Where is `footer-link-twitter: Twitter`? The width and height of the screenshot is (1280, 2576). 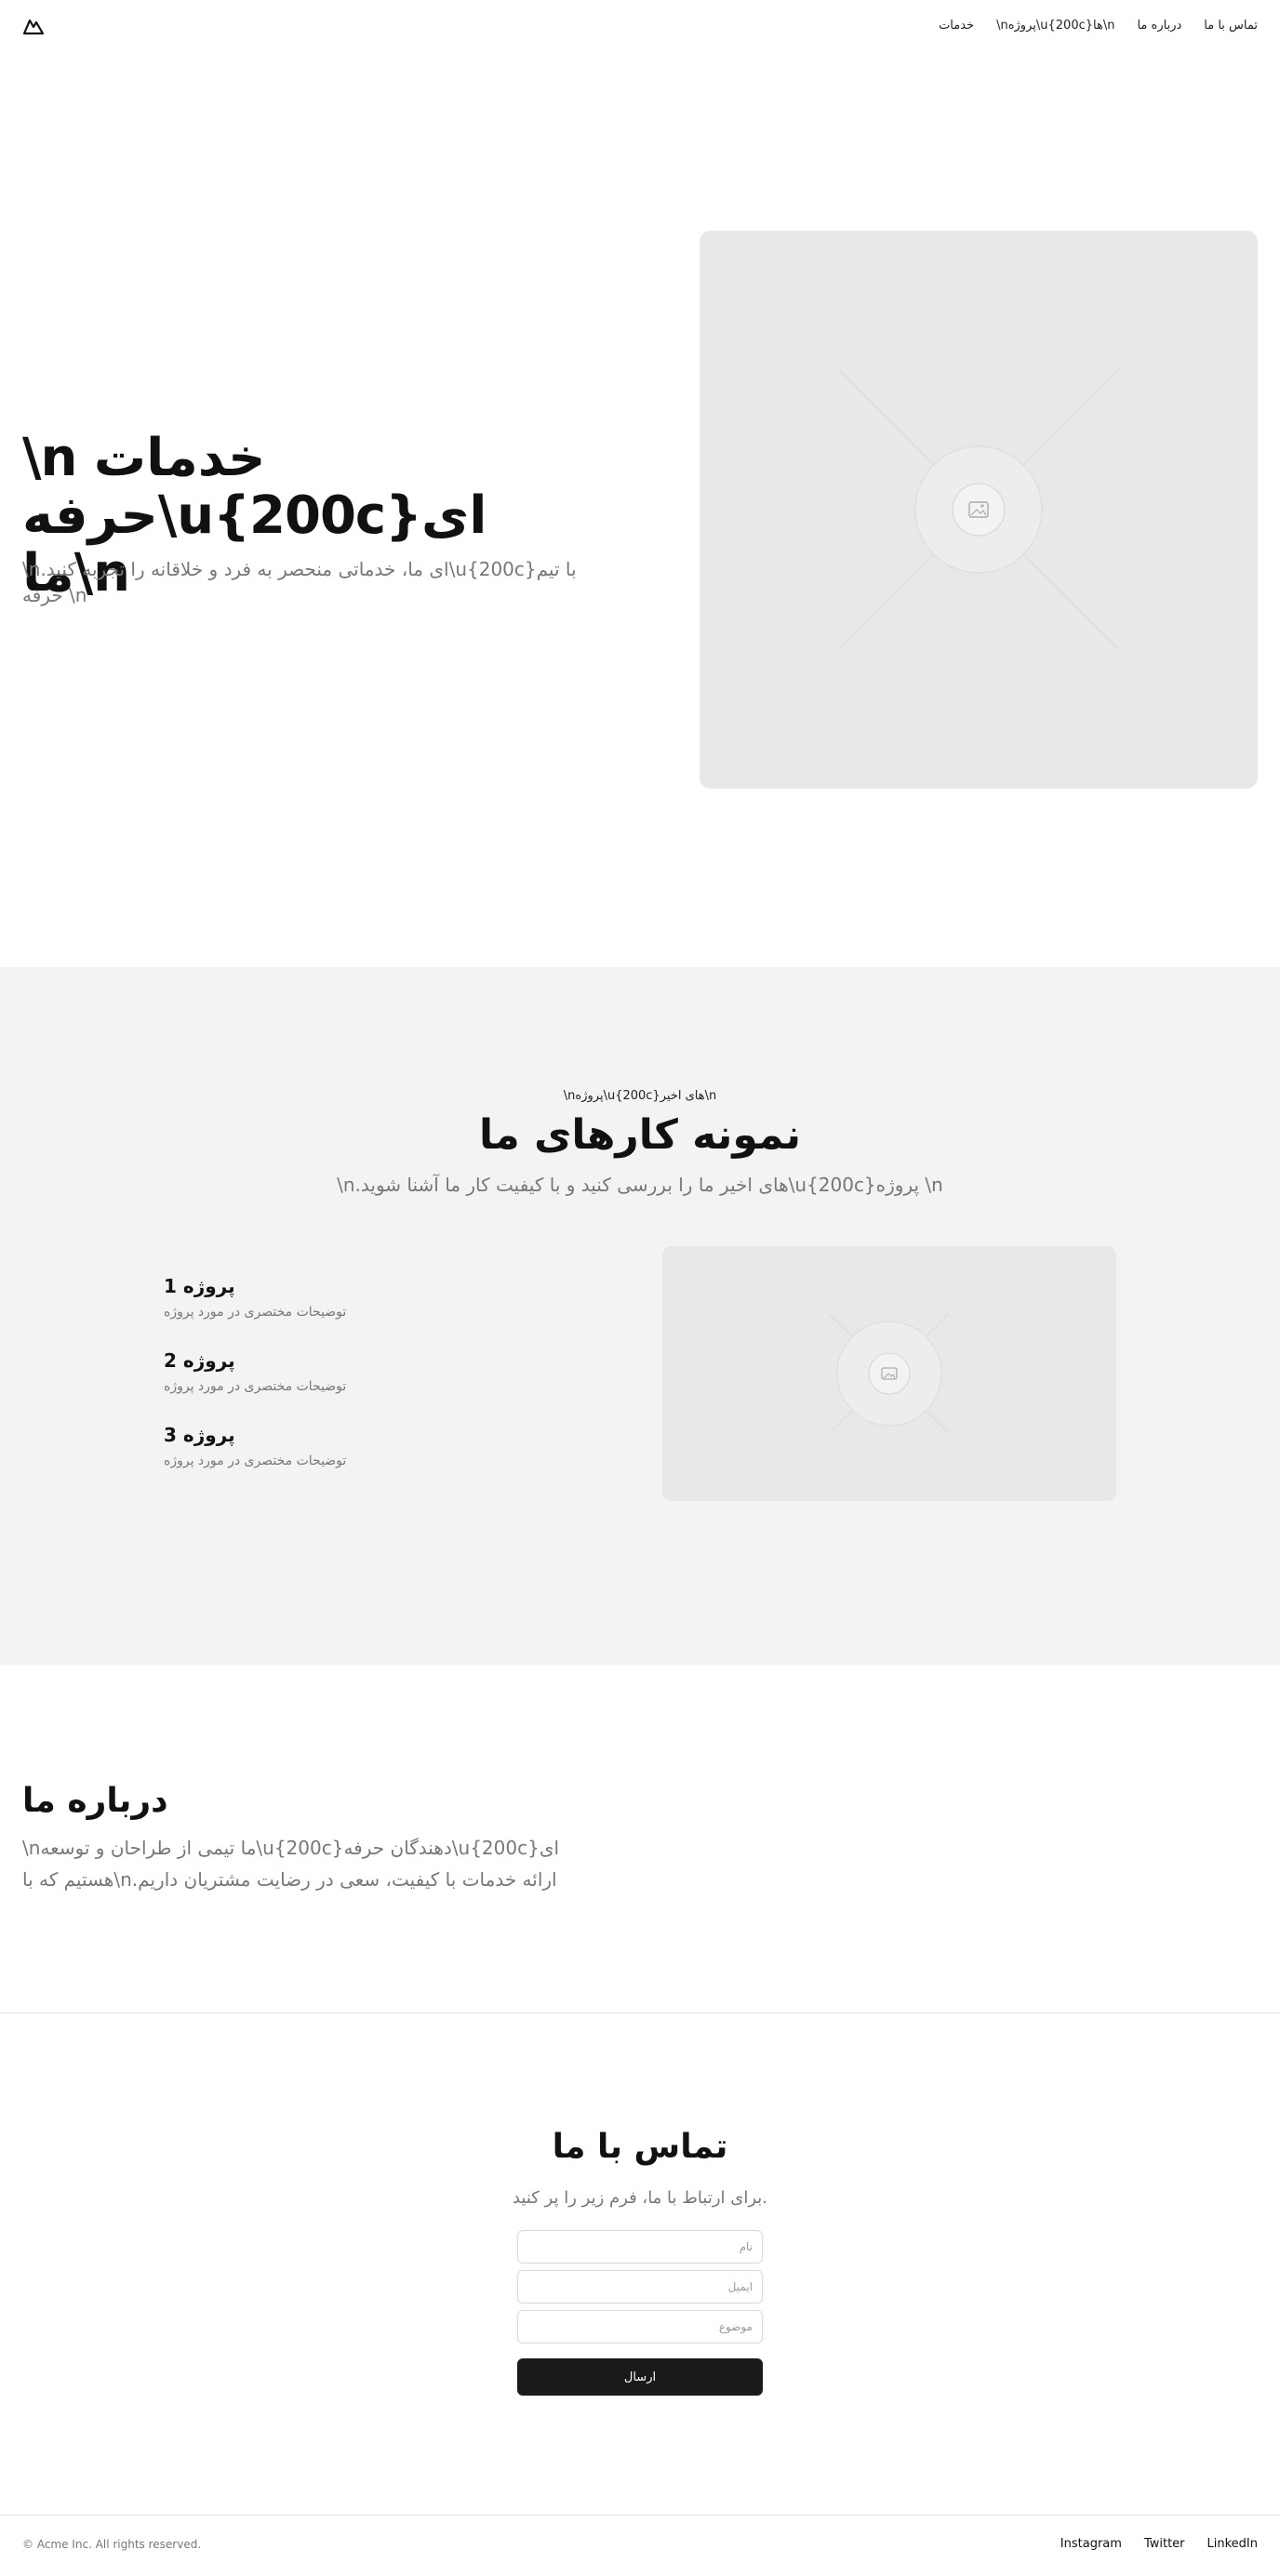
footer-link-twitter: Twitter is located at coordinates (1164, 2544).